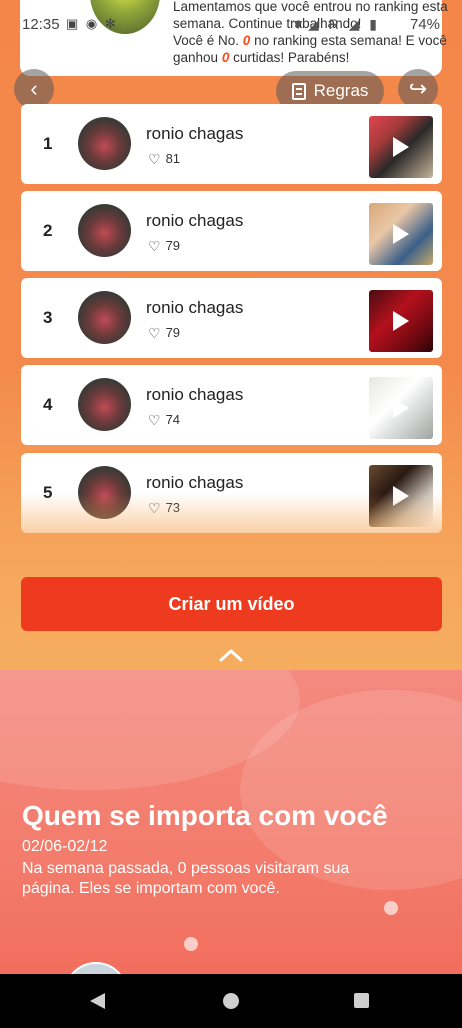  What do you see at coordinates (97, 1001) in the screenshot?
I see `nav-back-icon` at bounding box center [97, 1001].